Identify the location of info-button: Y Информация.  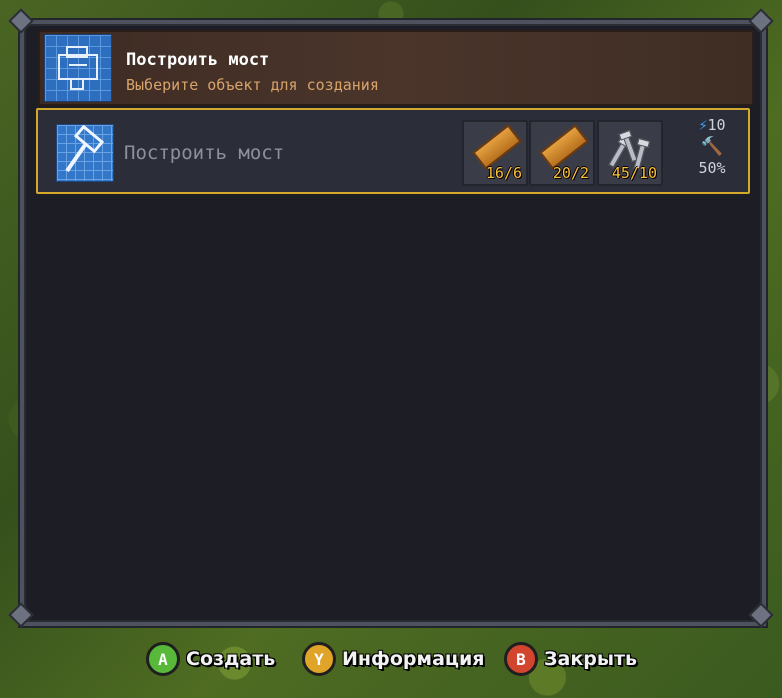
(393, 659).